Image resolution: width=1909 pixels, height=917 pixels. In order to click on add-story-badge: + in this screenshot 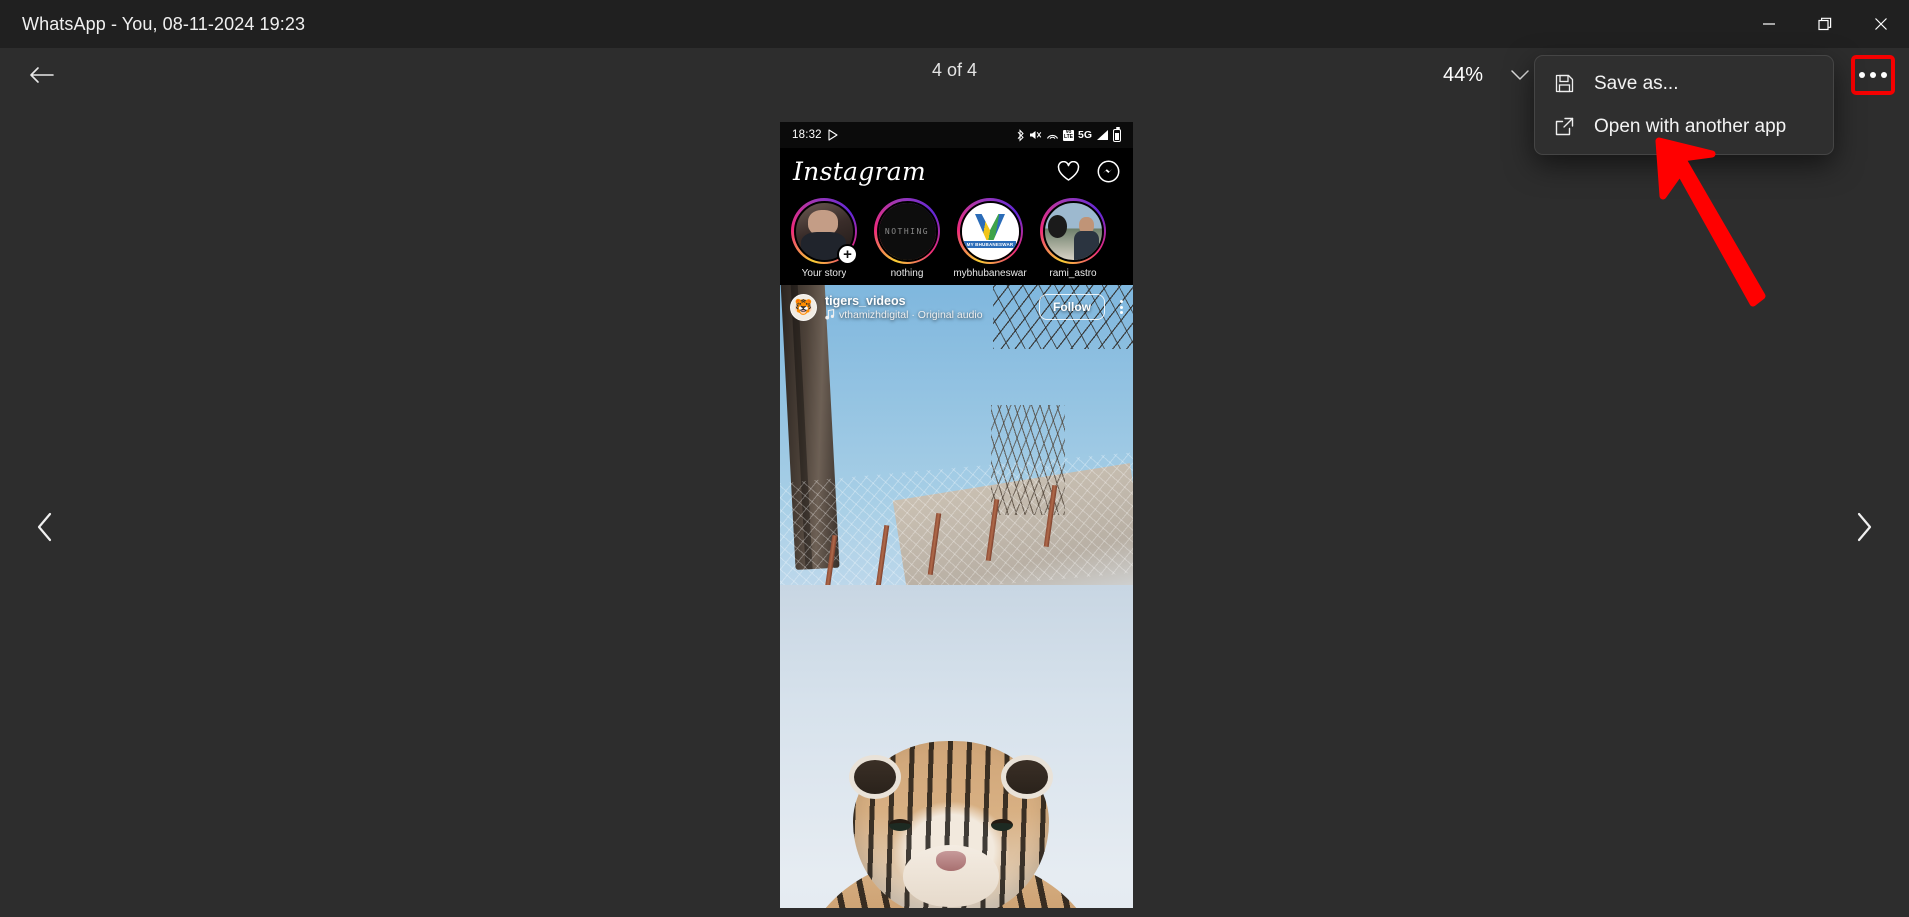, I will do `click(847, 254)`.